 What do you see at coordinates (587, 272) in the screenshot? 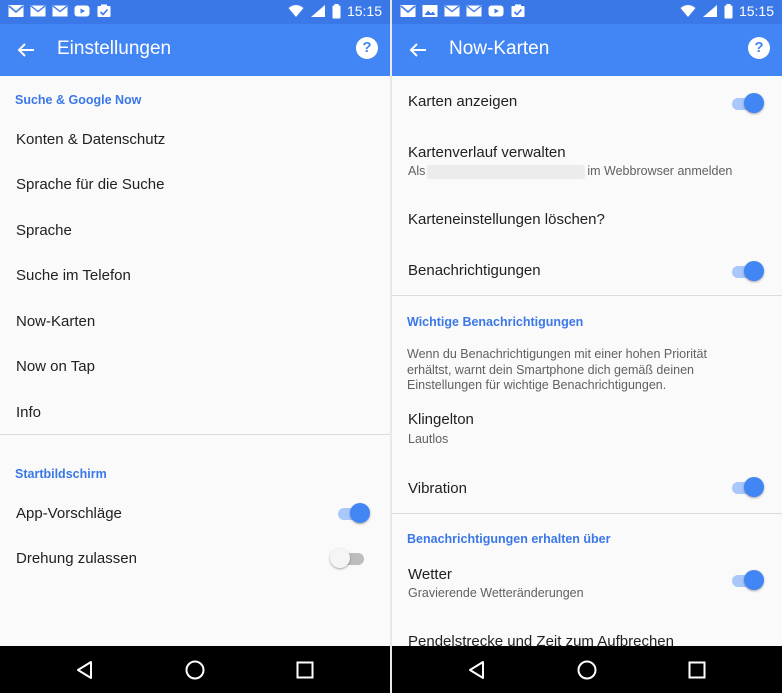
I see `notifications-item: Benachrichtigungen` at bounding box center [587, 272].